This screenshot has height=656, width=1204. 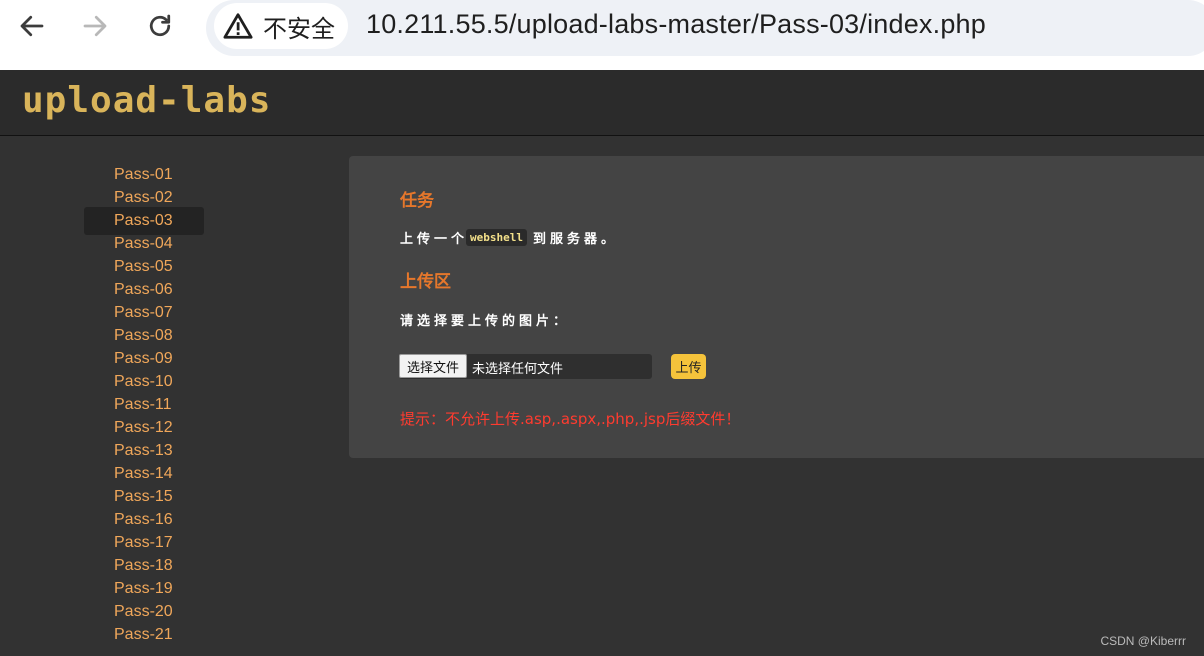 What do you see at coordinates (144, 381) in the screenshot?
I see `sidebar-item-pass-10: Pass-10` at bounding box center [144, 381].